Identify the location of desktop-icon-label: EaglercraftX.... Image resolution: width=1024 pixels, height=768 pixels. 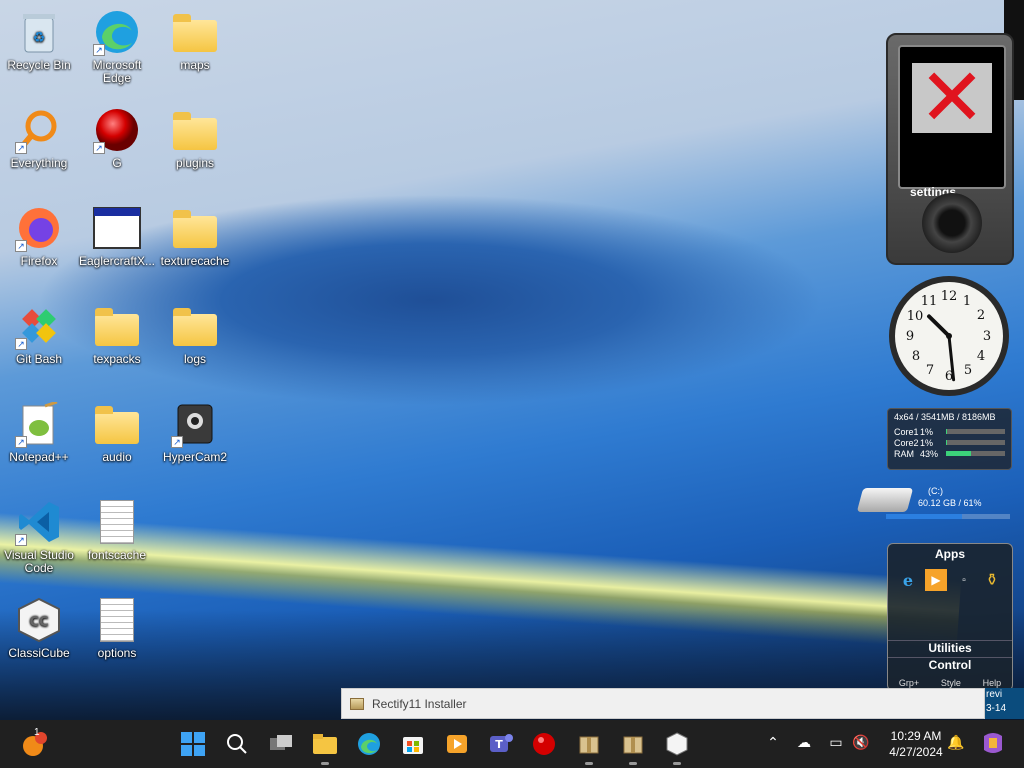
(117, 261).